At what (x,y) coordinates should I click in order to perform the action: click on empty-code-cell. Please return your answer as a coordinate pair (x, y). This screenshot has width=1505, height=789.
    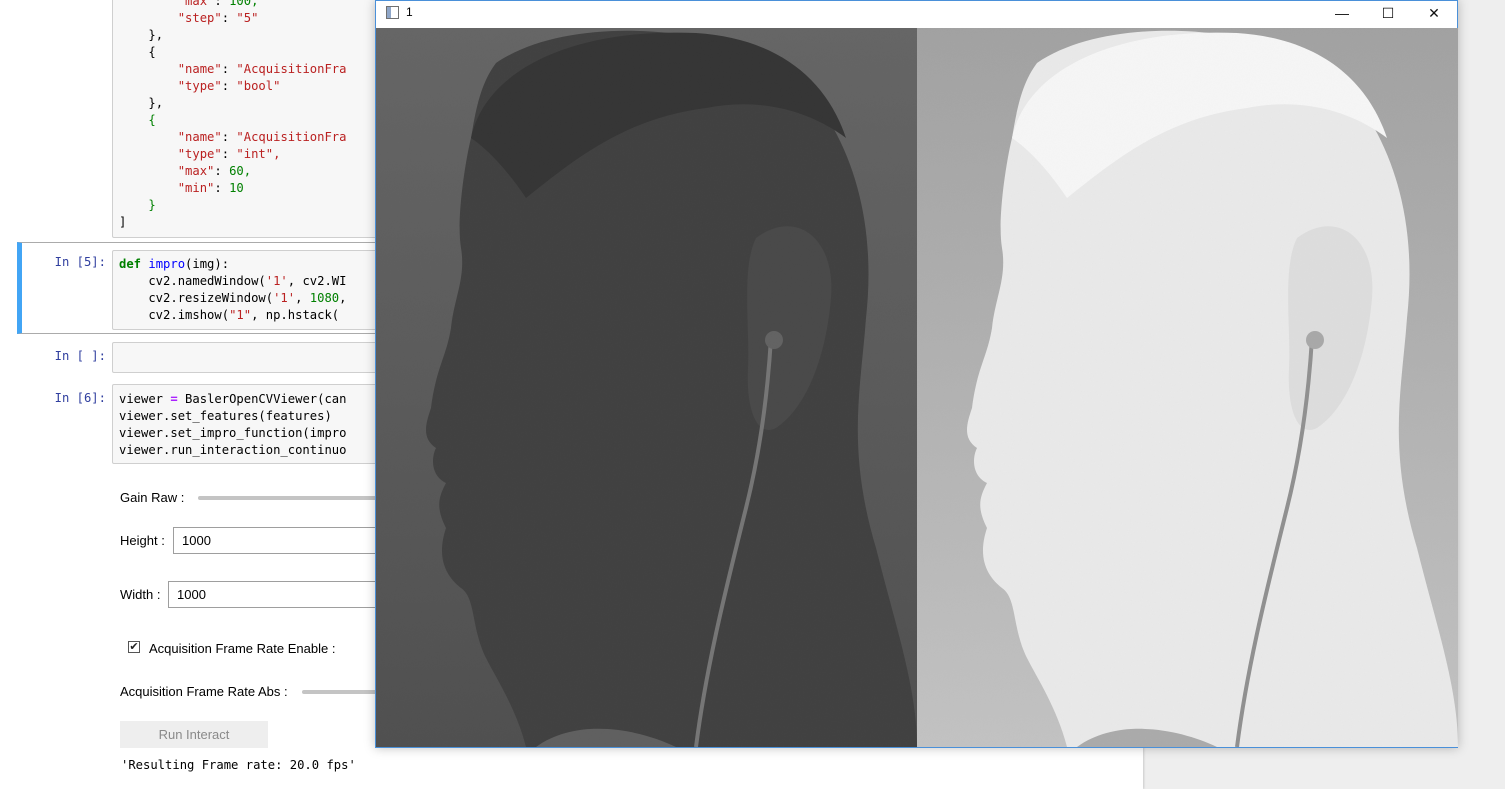
    Looking at the image, I should click on (248, 357).